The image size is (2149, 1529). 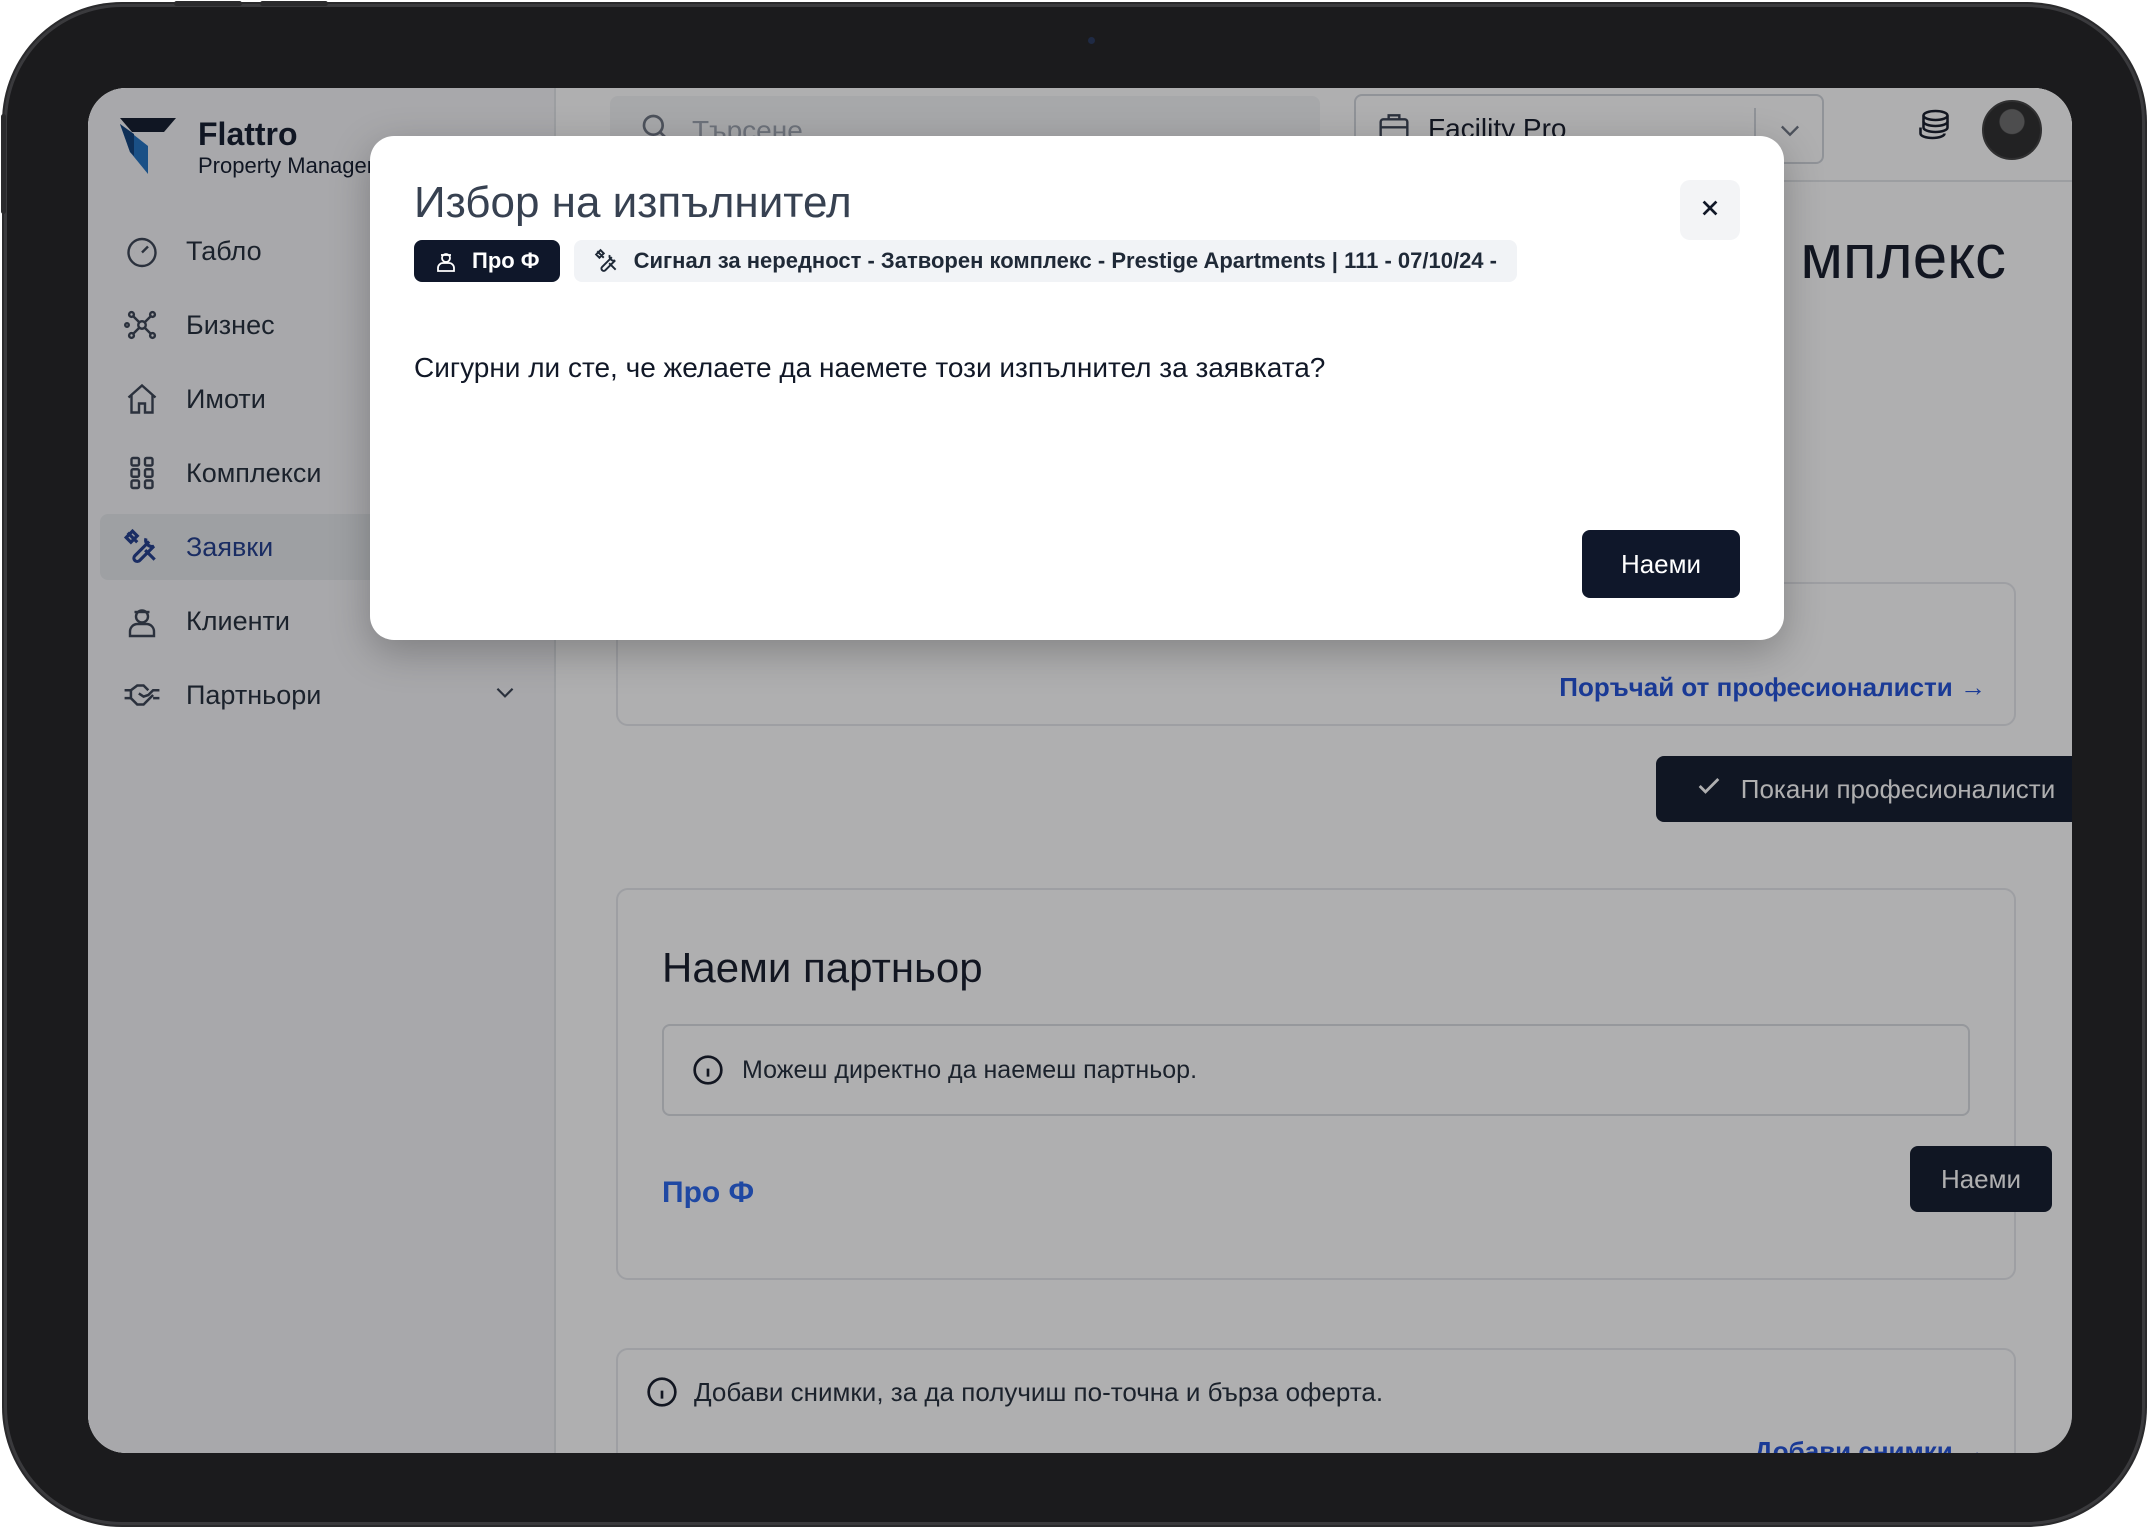 What do you see at coordinates (506, 260) in the screenshot?
I see `contractor-chip-label: Про Ф` at bounding box center [506, 260].